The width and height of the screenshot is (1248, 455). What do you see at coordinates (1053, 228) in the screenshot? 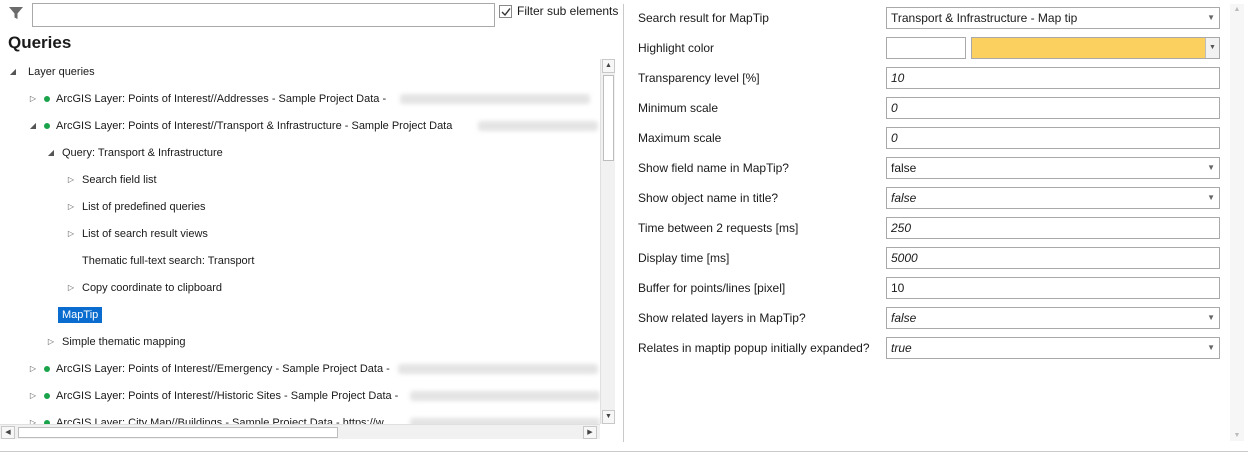
I see `property-input: 250` at bounding box center [1053, 228].